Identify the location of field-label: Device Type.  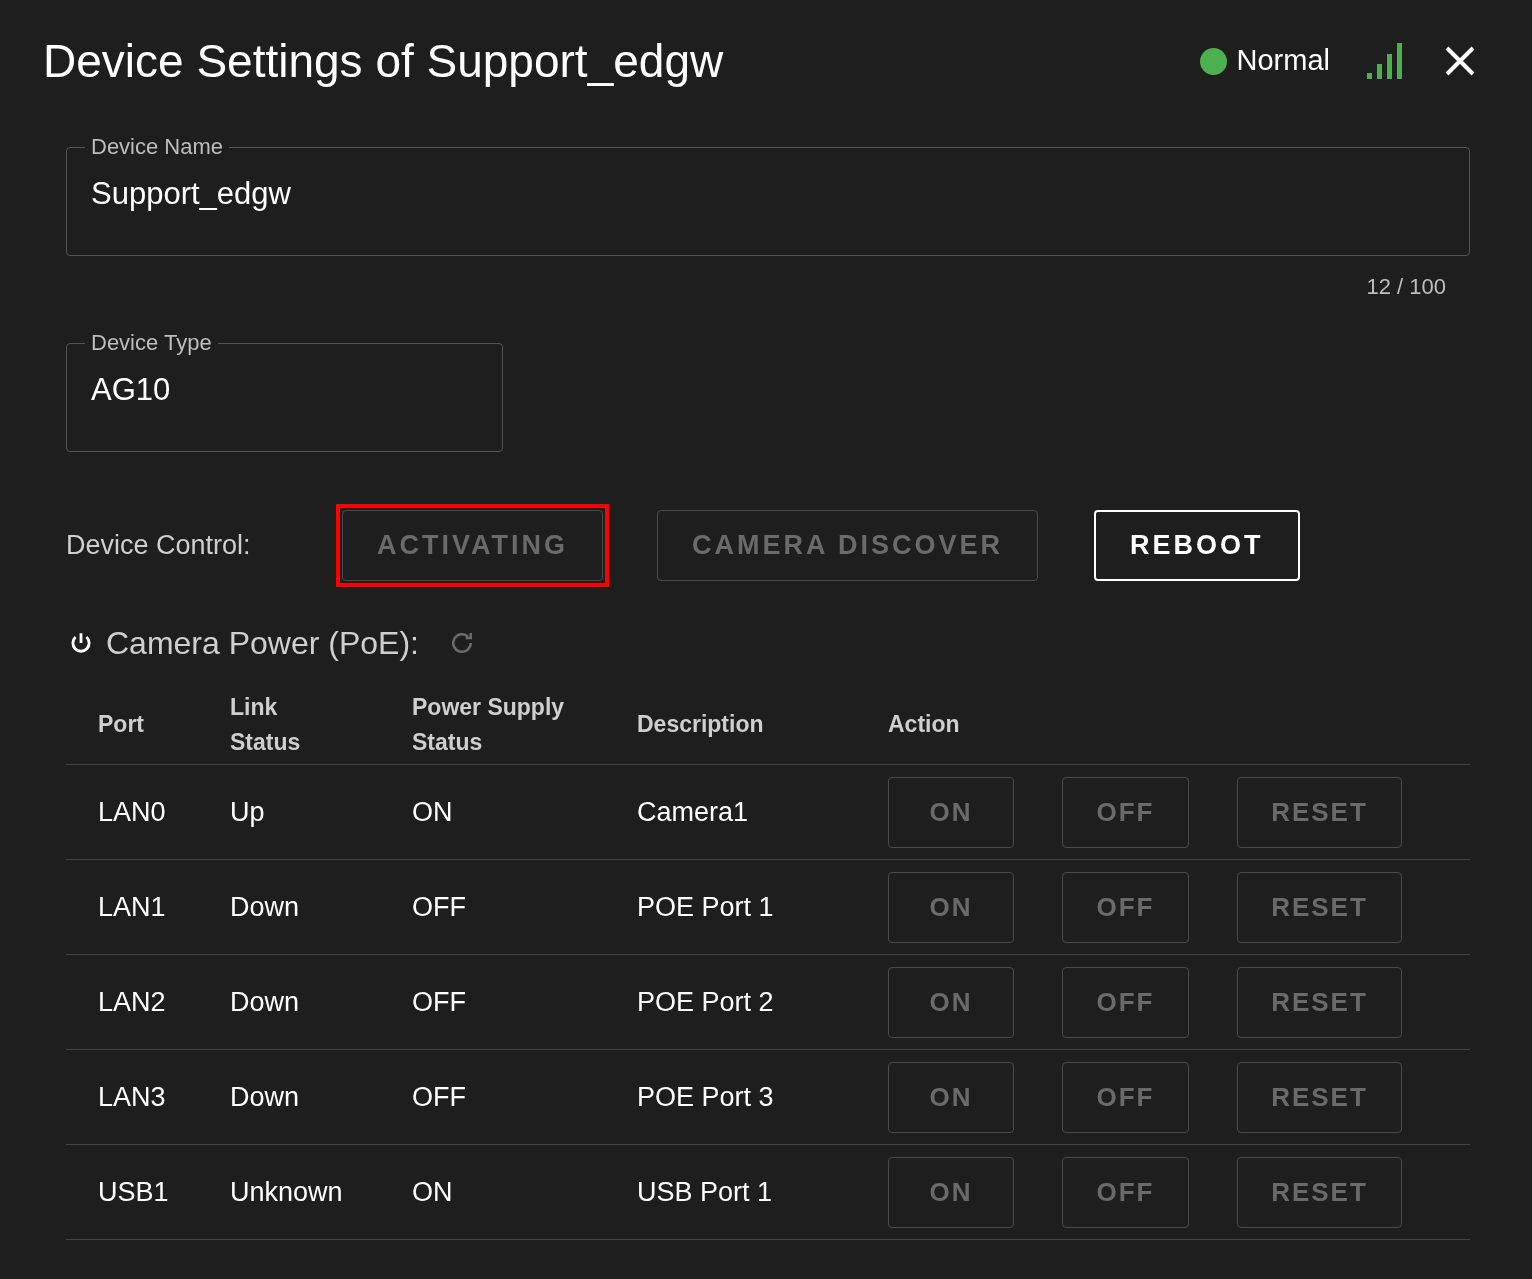
(151, 343).